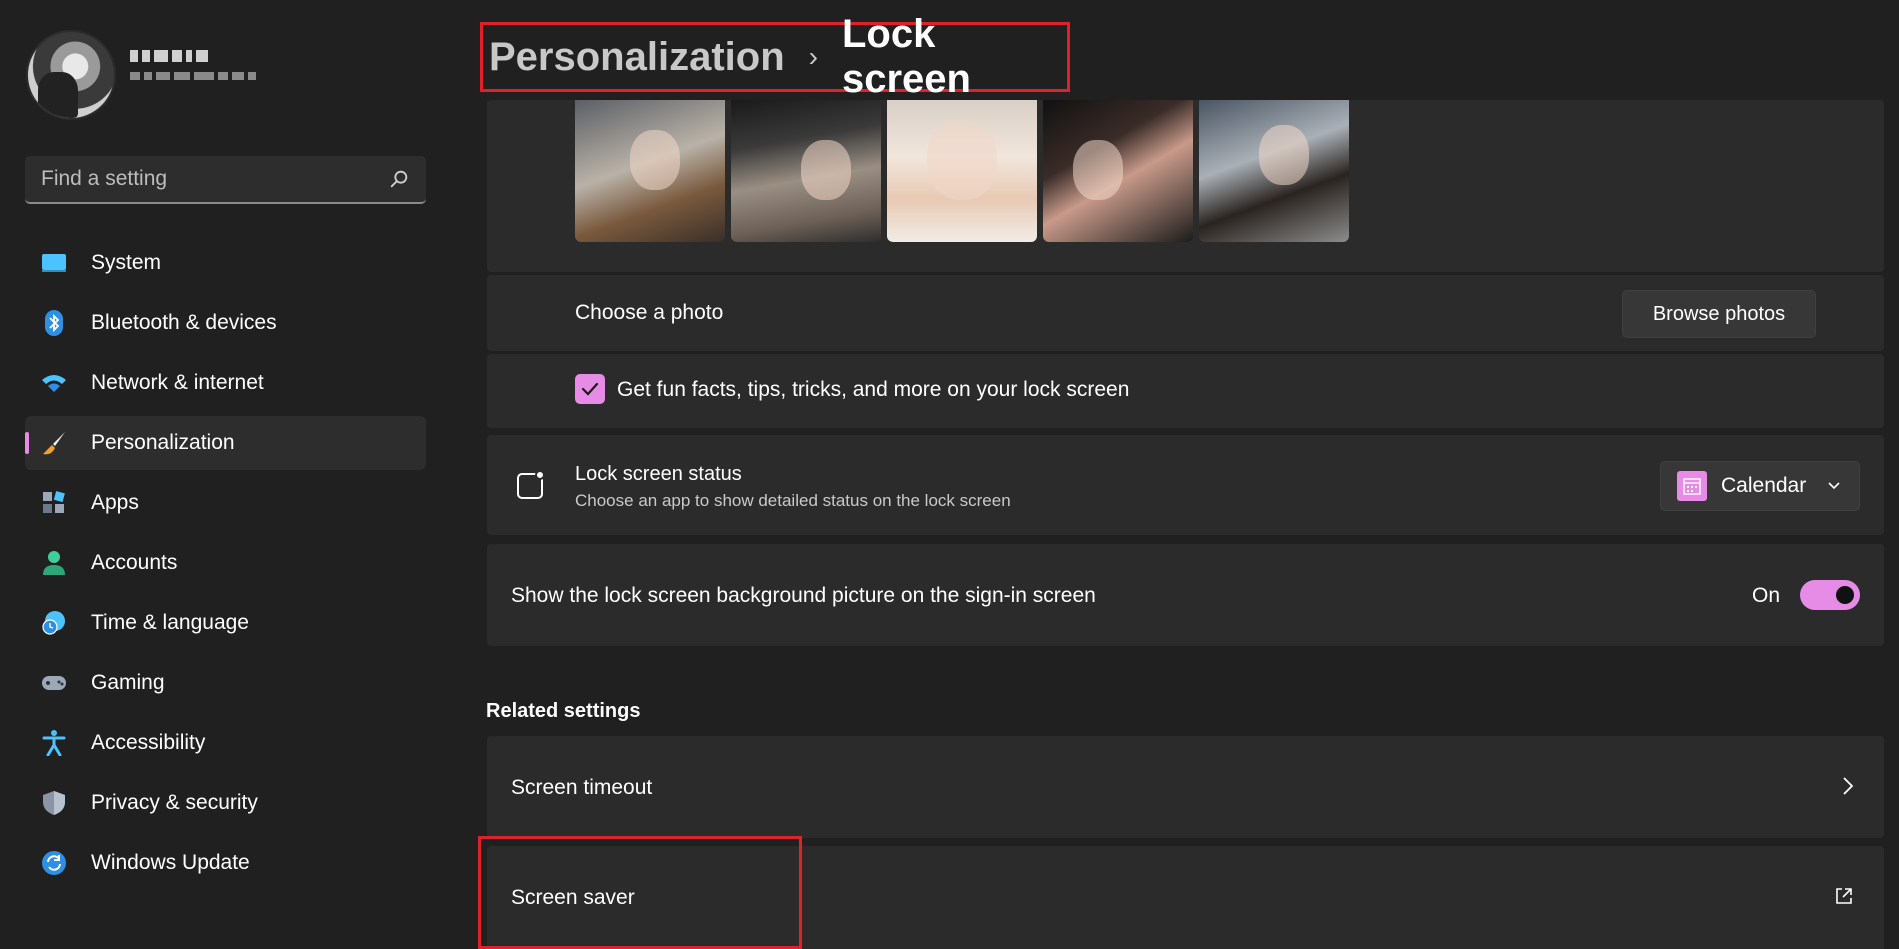 This screenshot has height=949, width=1899. I want to click on accessibility-icon, so click(54, 743).